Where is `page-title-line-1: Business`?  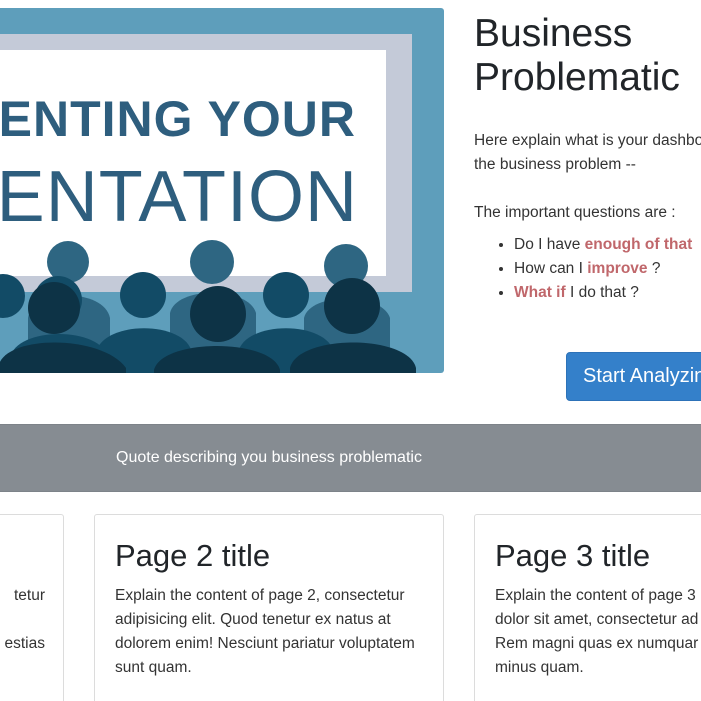
page-title-line-1: Business is located at coordinates (553, 33).